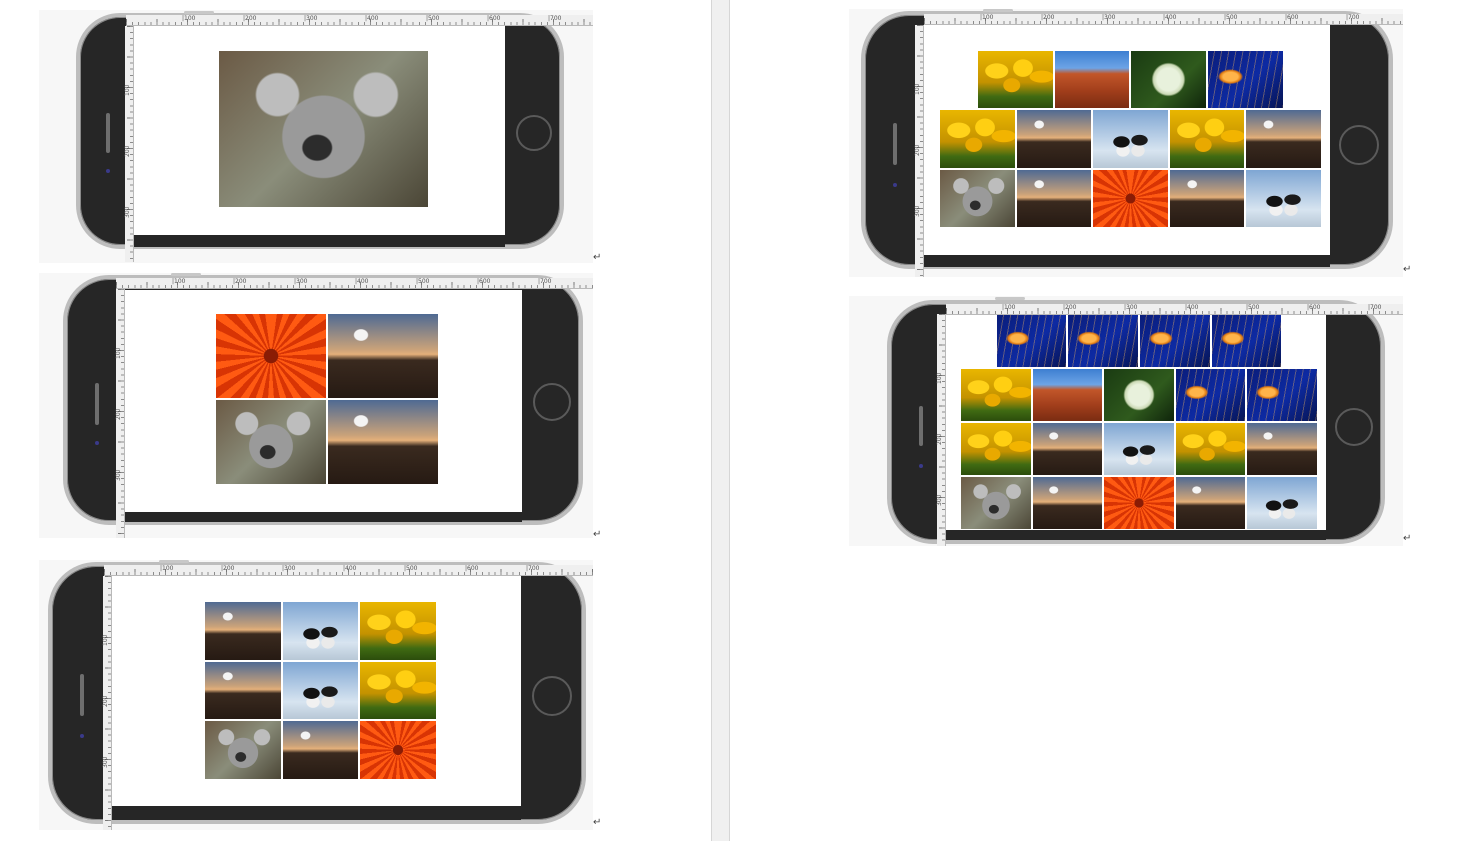 The height and width of the screenshot is (841, 1482). I want to click on phone-mockup-5: |100 |200 |300 |400 |500 |600 |700 100 200 300 ↵, so click(1130, 421).